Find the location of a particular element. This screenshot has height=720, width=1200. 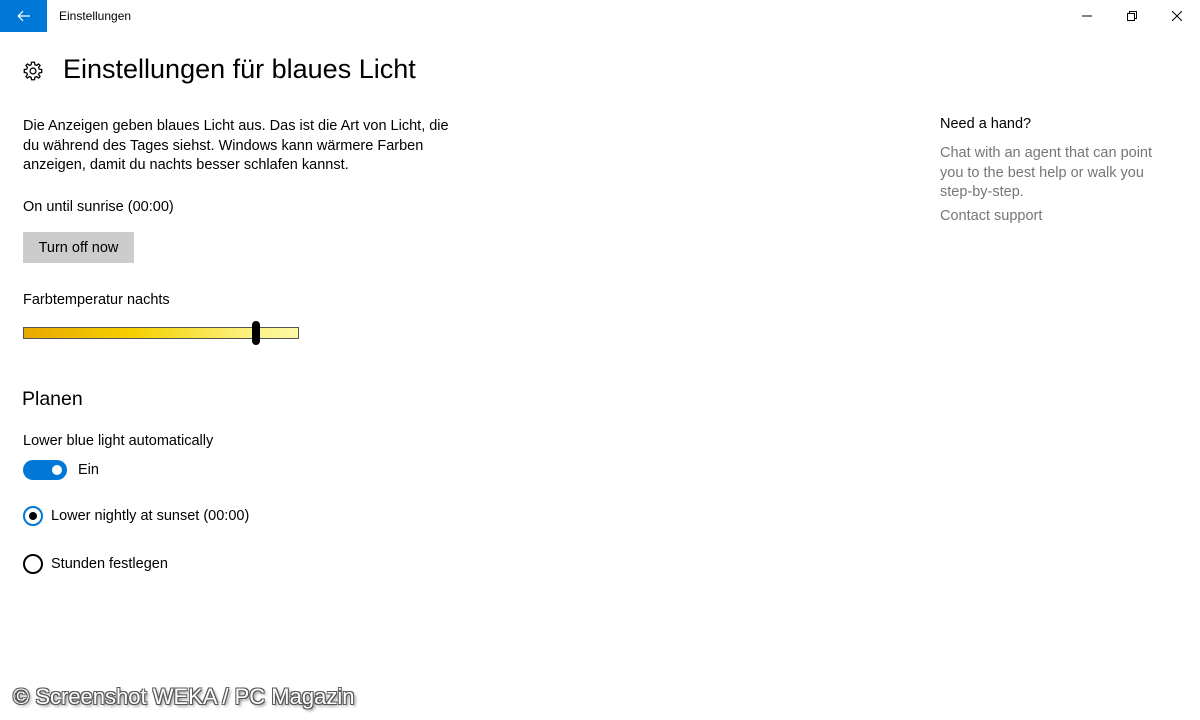

help-title: Need a hand? is located at coordinates (986, 124).